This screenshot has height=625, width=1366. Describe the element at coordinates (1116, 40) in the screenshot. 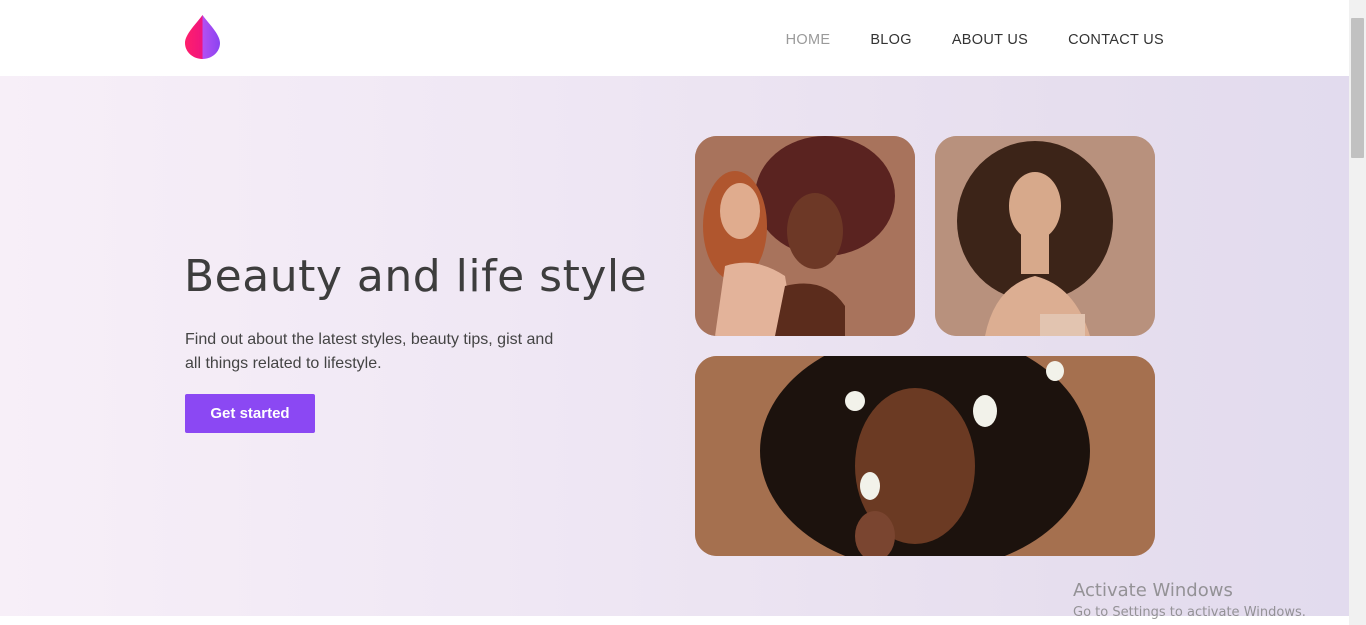

I see `nav-contact-link: CONTACT US` at that location.